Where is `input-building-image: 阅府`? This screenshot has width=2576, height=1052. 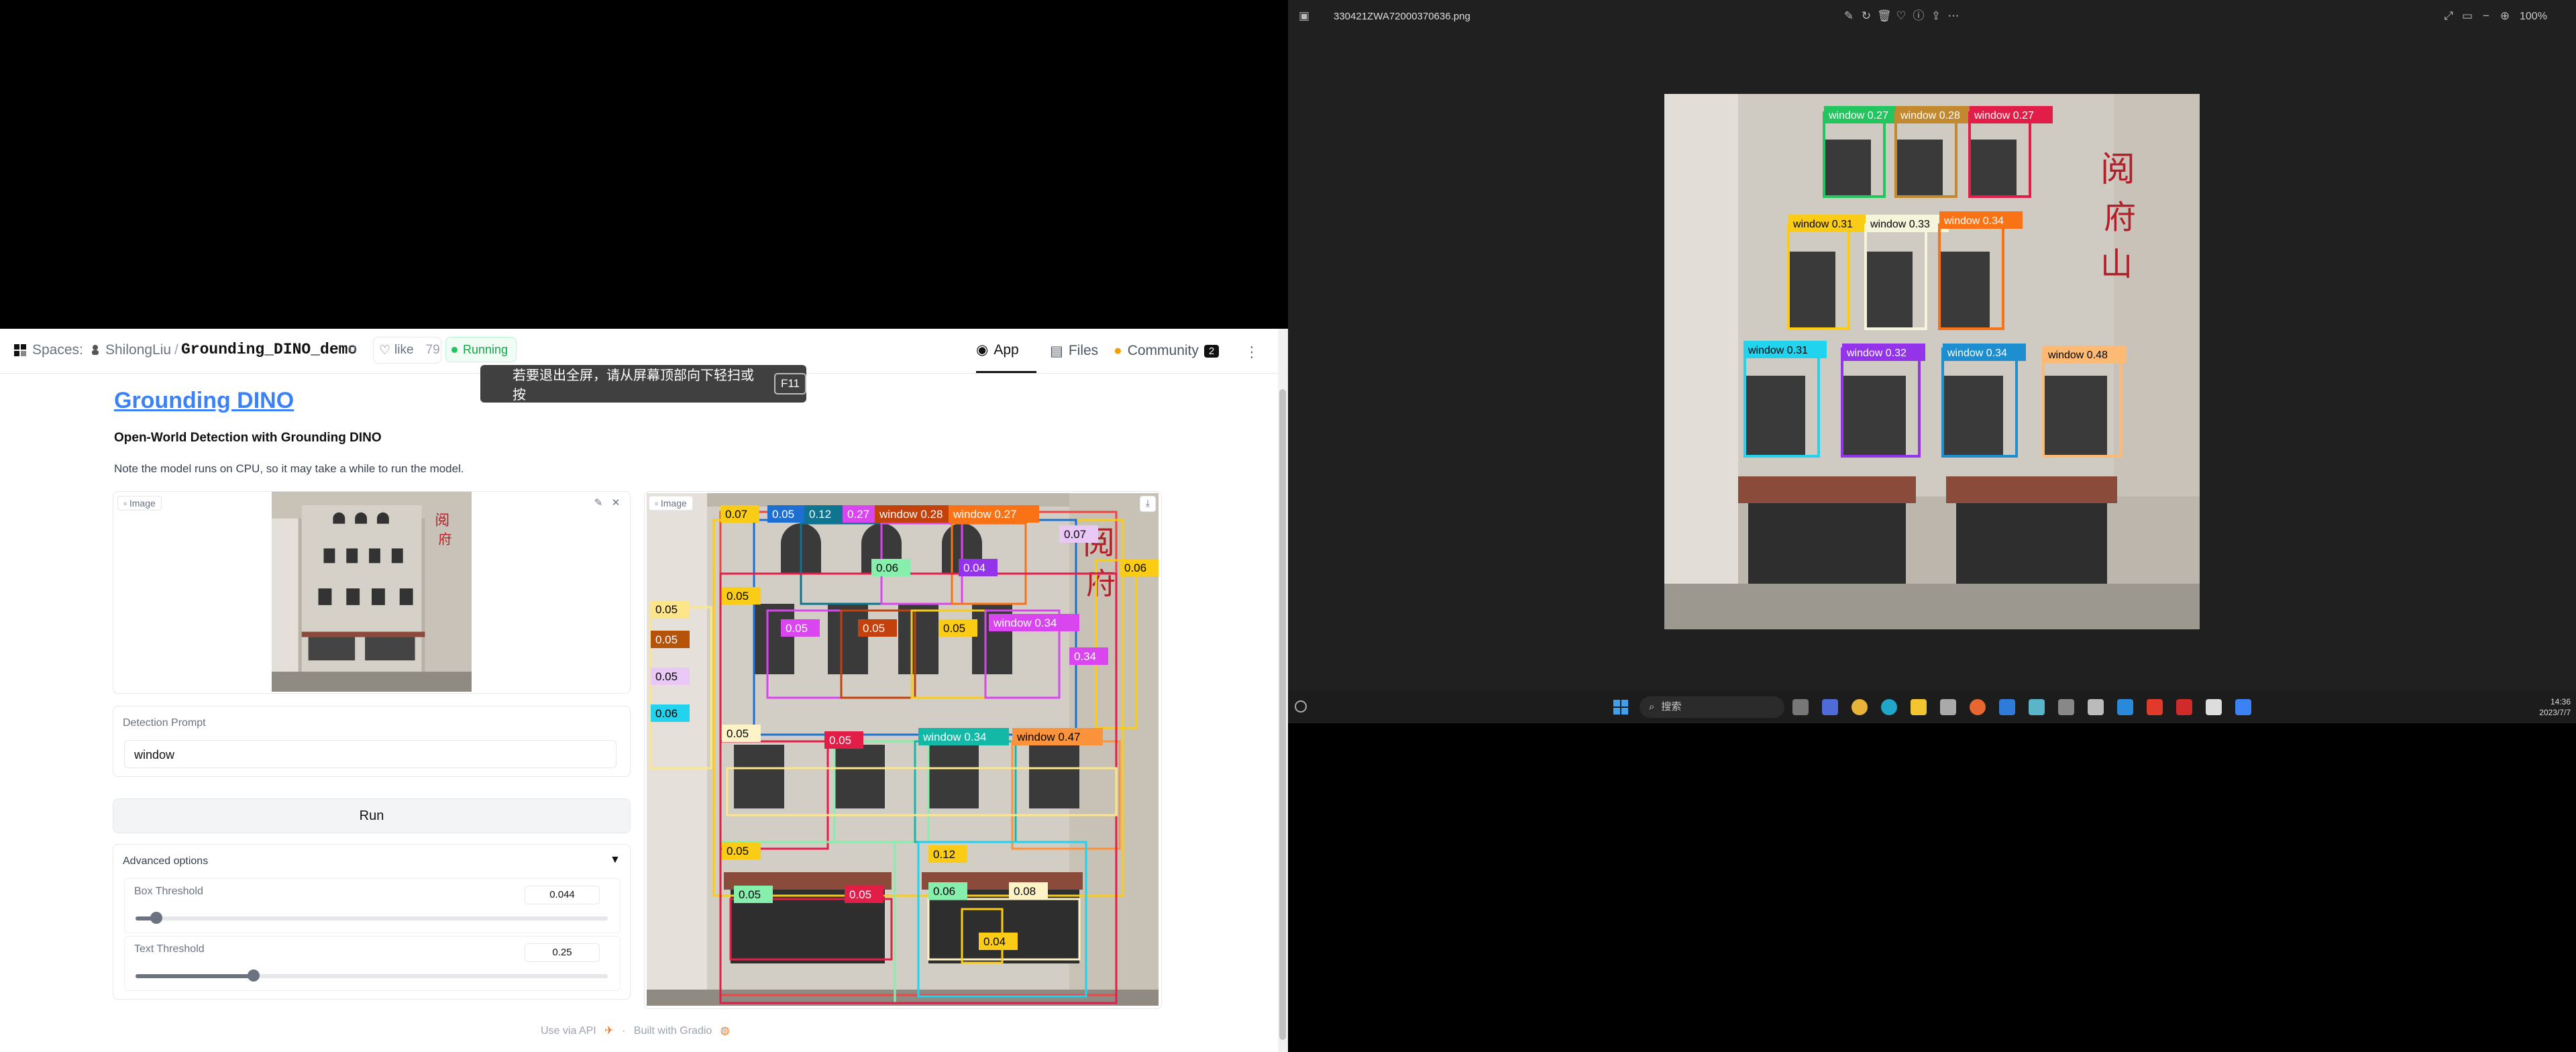
input-building-image: 阅府 is located at coordinates (372, 592).